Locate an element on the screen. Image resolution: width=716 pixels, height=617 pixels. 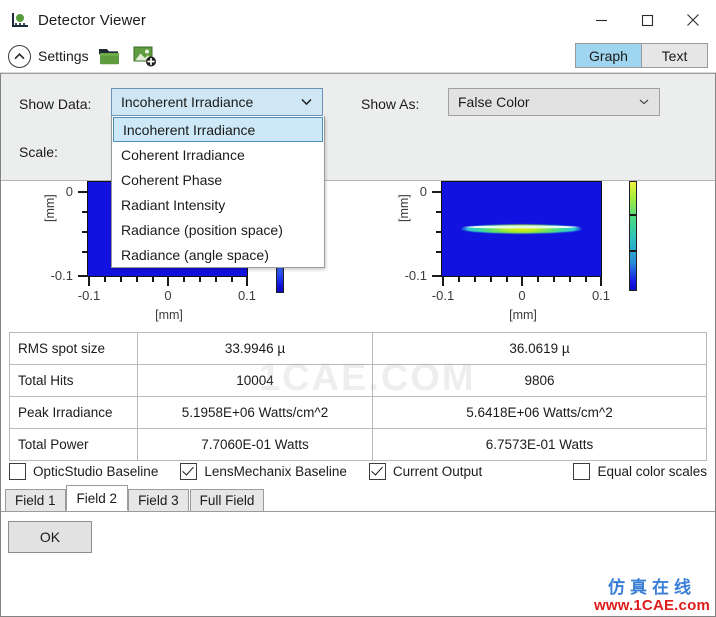
green-folder-icon is located at coordinates (111, 56).